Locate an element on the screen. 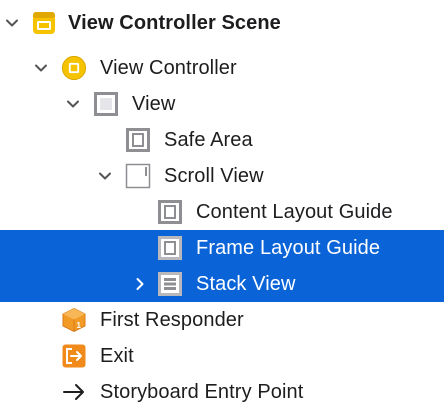 The width and height of the screenshot is (444, 418). outline-row-content-layout-guide: Content Layout Guide is located at coordinates (222, 212).